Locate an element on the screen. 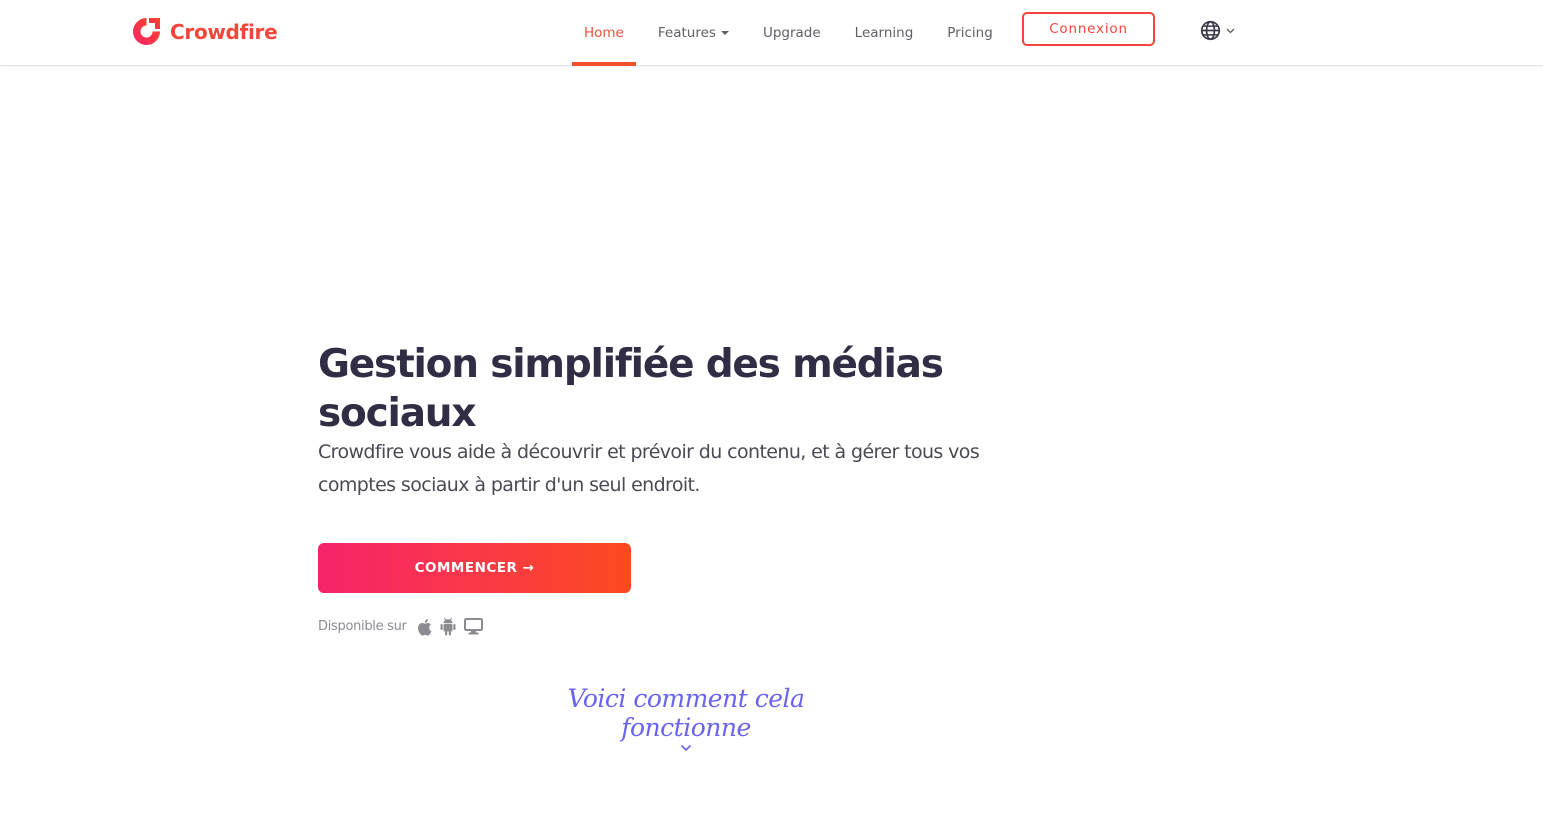 This screenshot has height=819, width=1543. crowdfire-logo-icon is located at coordinates (146, 31).